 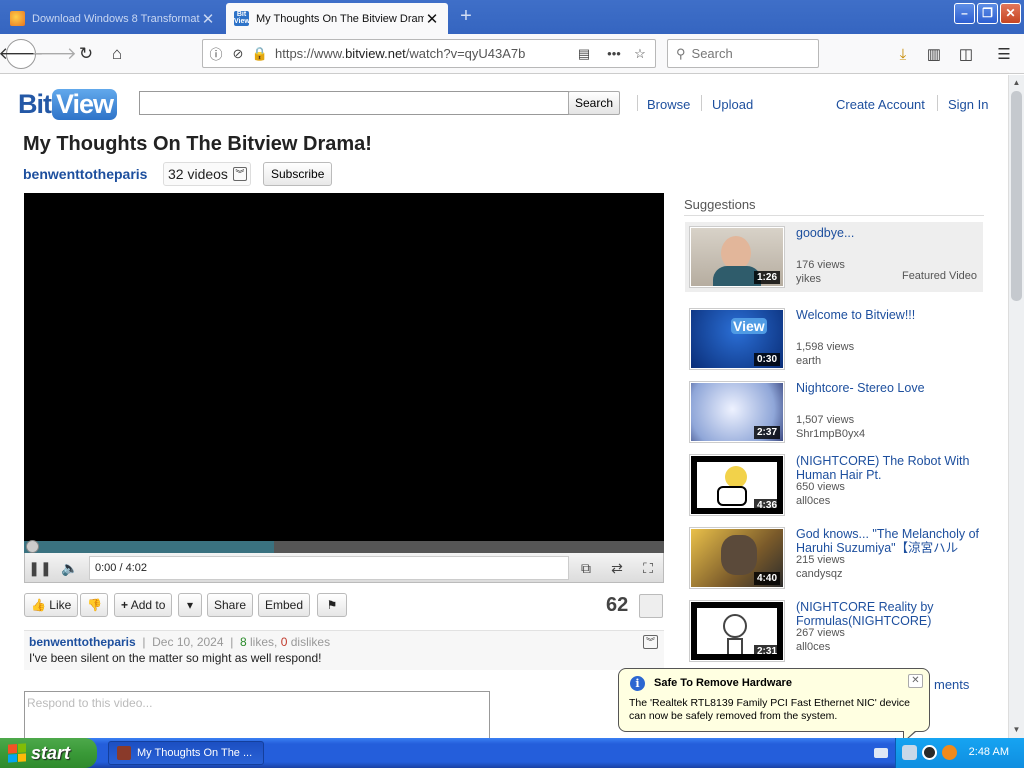 What do you see at coordinates (808, 279) in the screenshot?
I see `suggestion-channel: yikes` at bounding box center [808, 279].